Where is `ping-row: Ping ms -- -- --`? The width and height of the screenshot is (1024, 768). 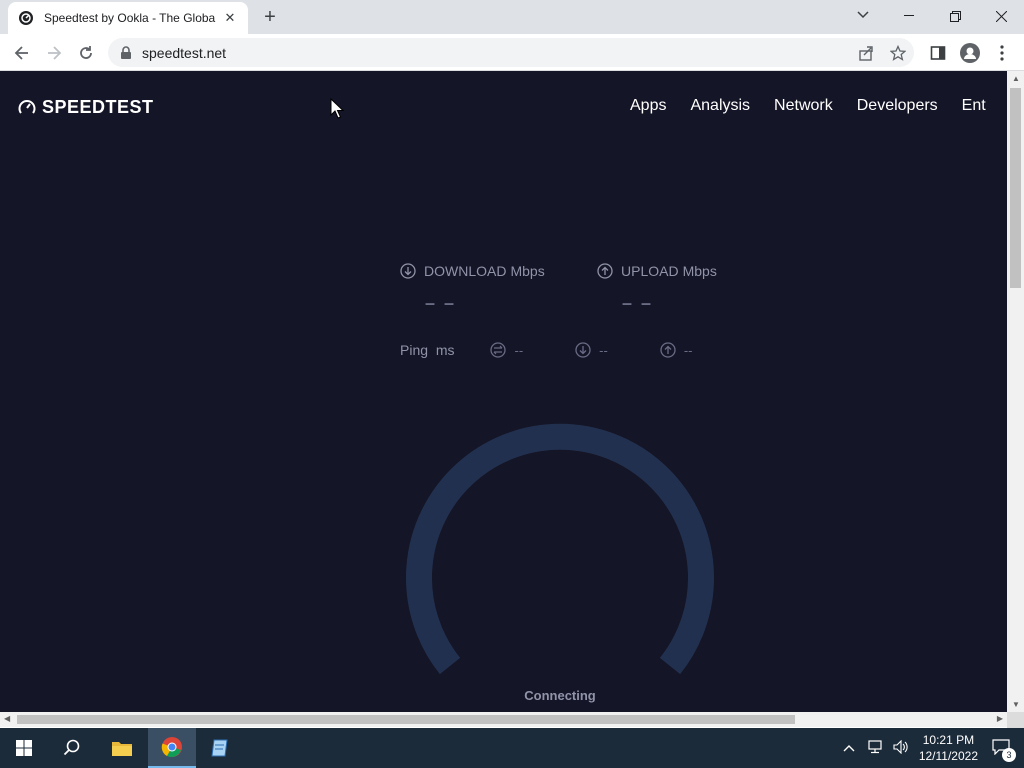 ping-row: Ping ms -- -- -- is located at coordinates (572, 350).